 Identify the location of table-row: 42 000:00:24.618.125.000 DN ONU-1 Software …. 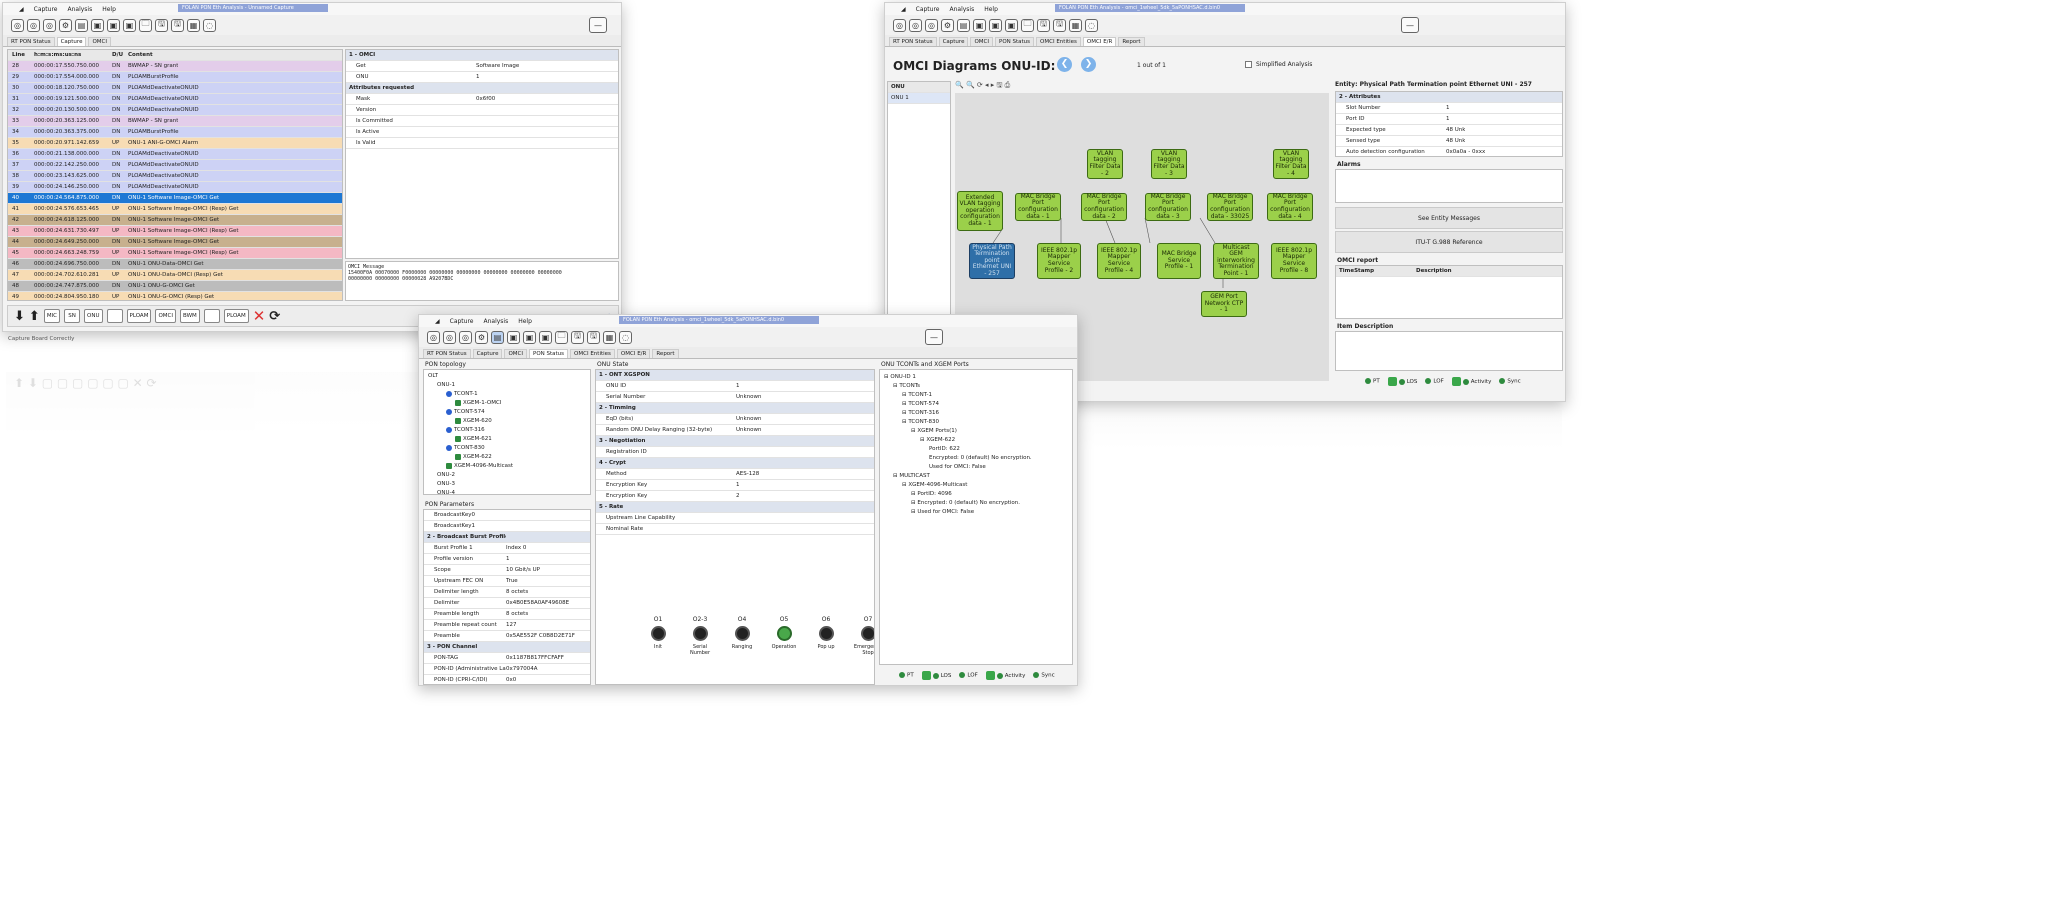
(175, 220).